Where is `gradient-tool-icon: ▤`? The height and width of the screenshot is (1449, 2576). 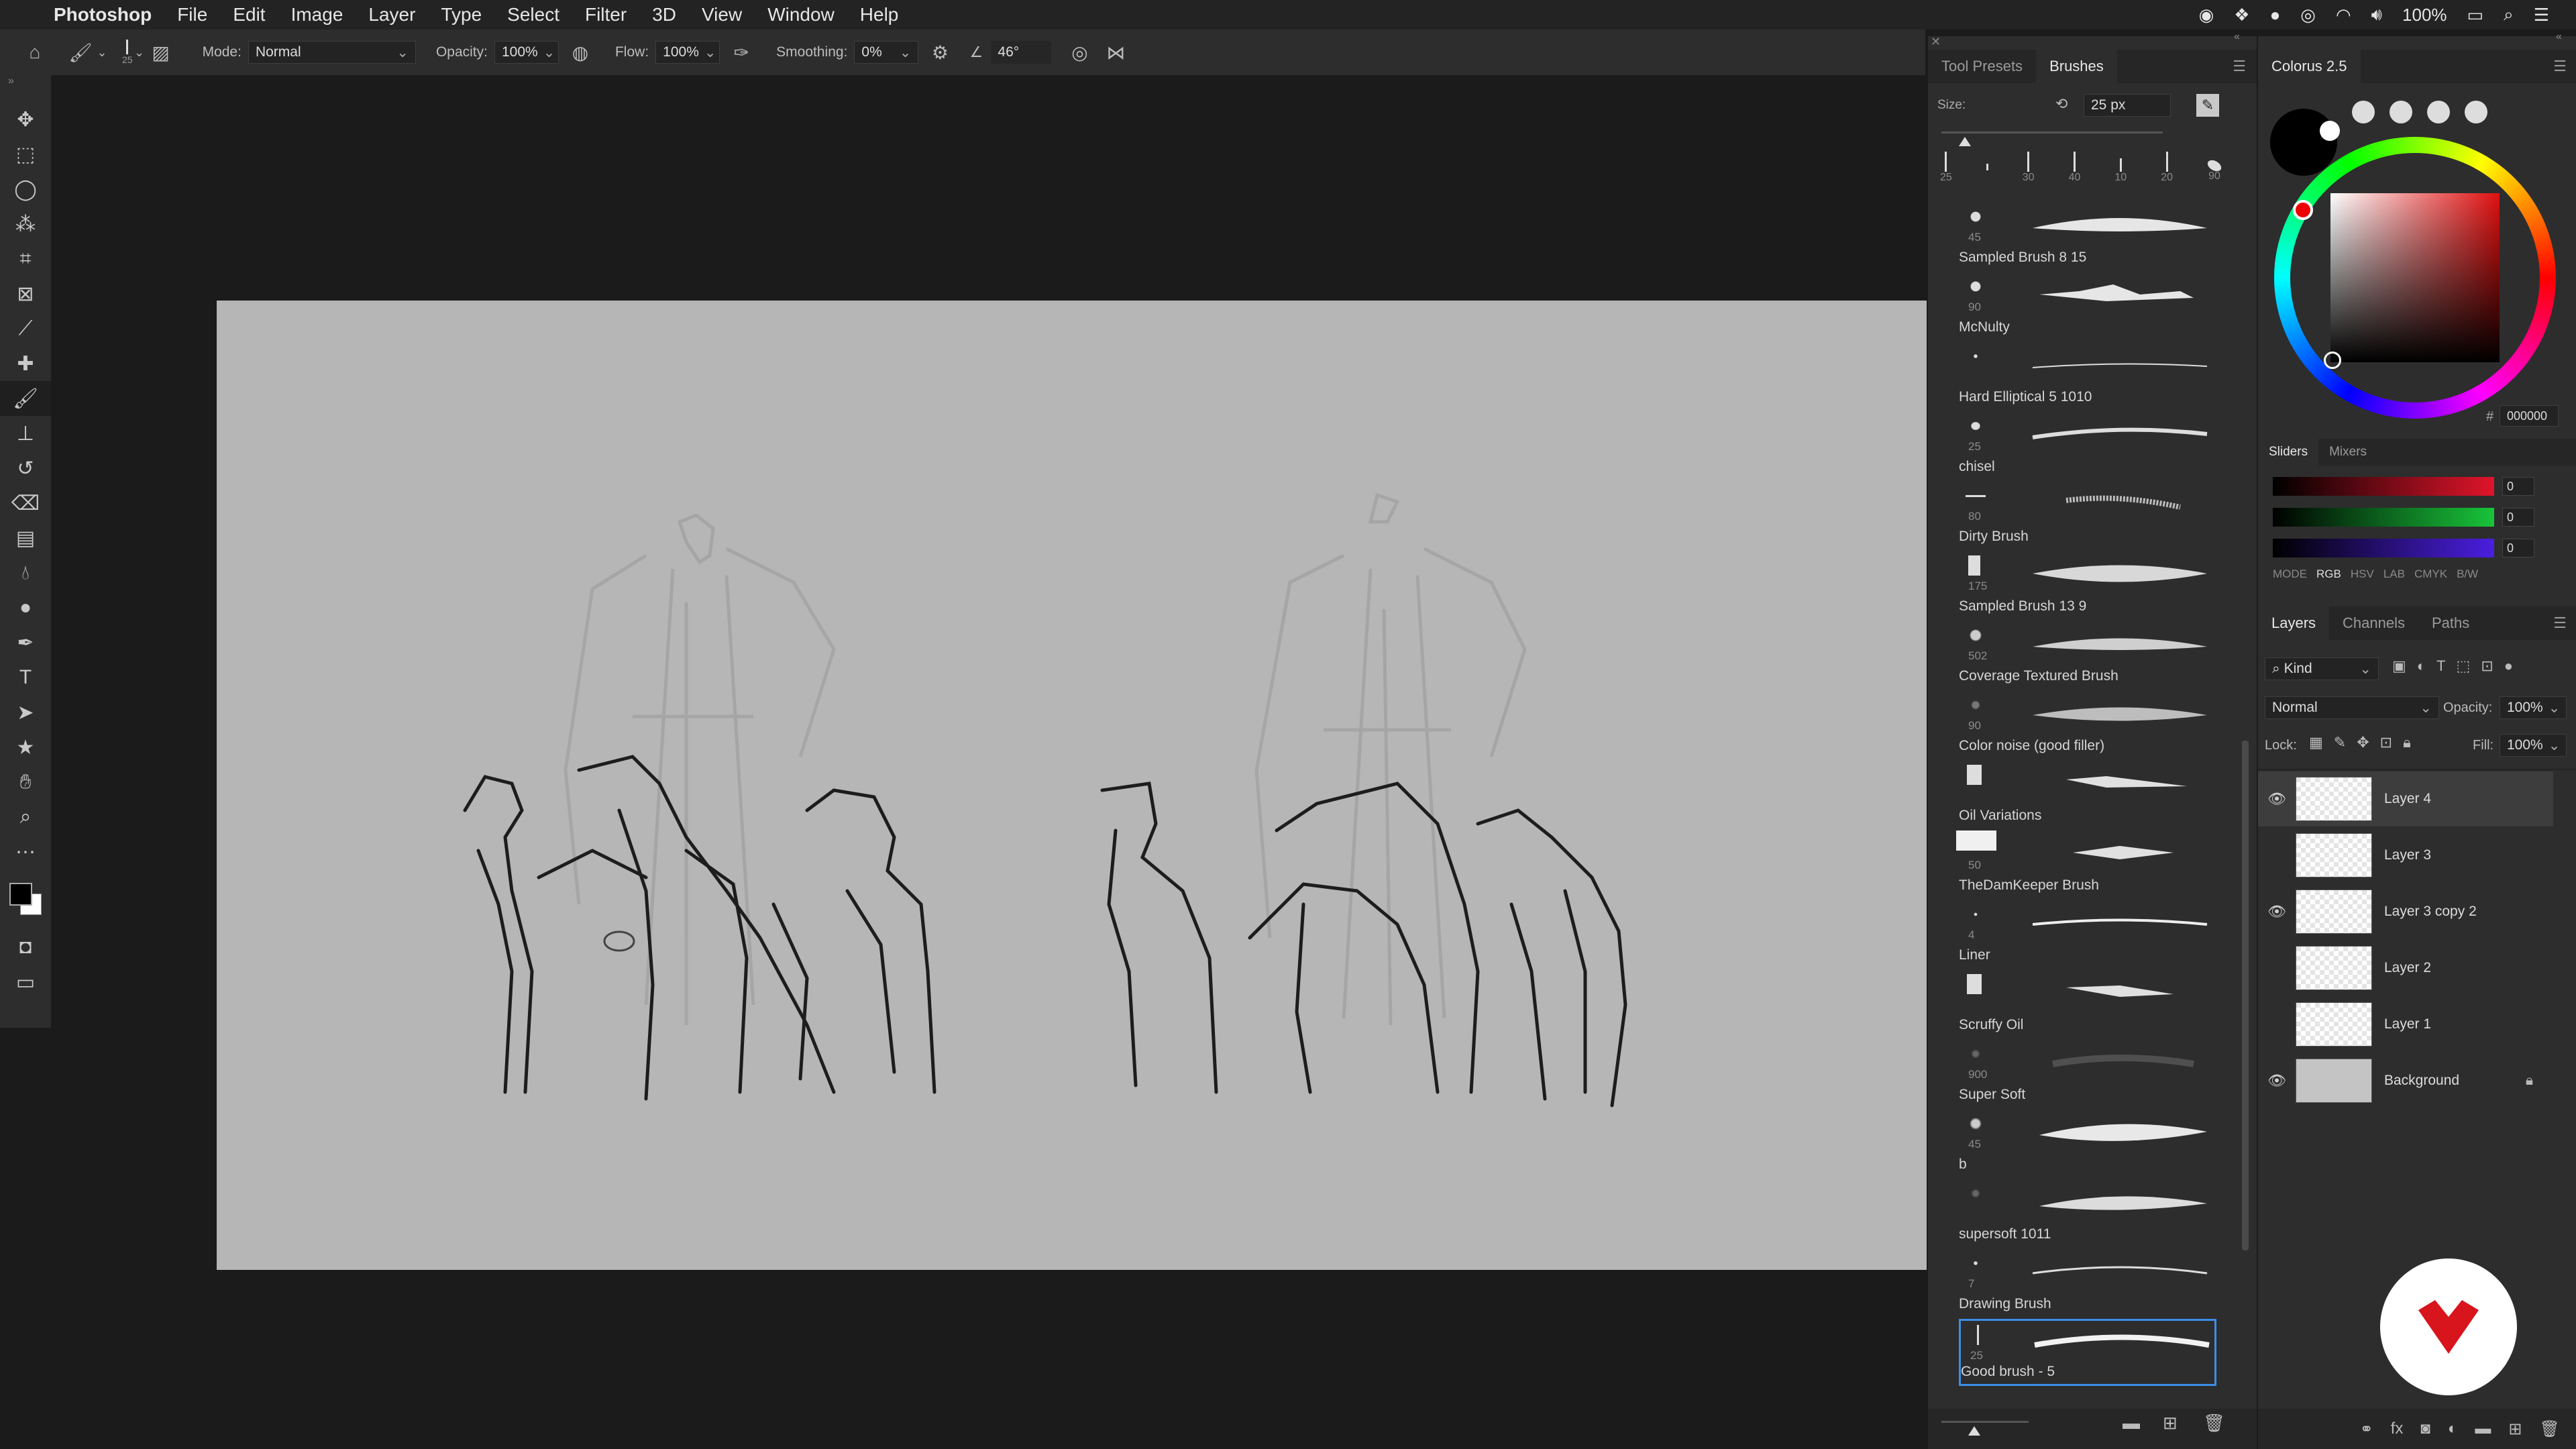
gradient-tool-icon: ▤ is located at coordinates (25, 538).